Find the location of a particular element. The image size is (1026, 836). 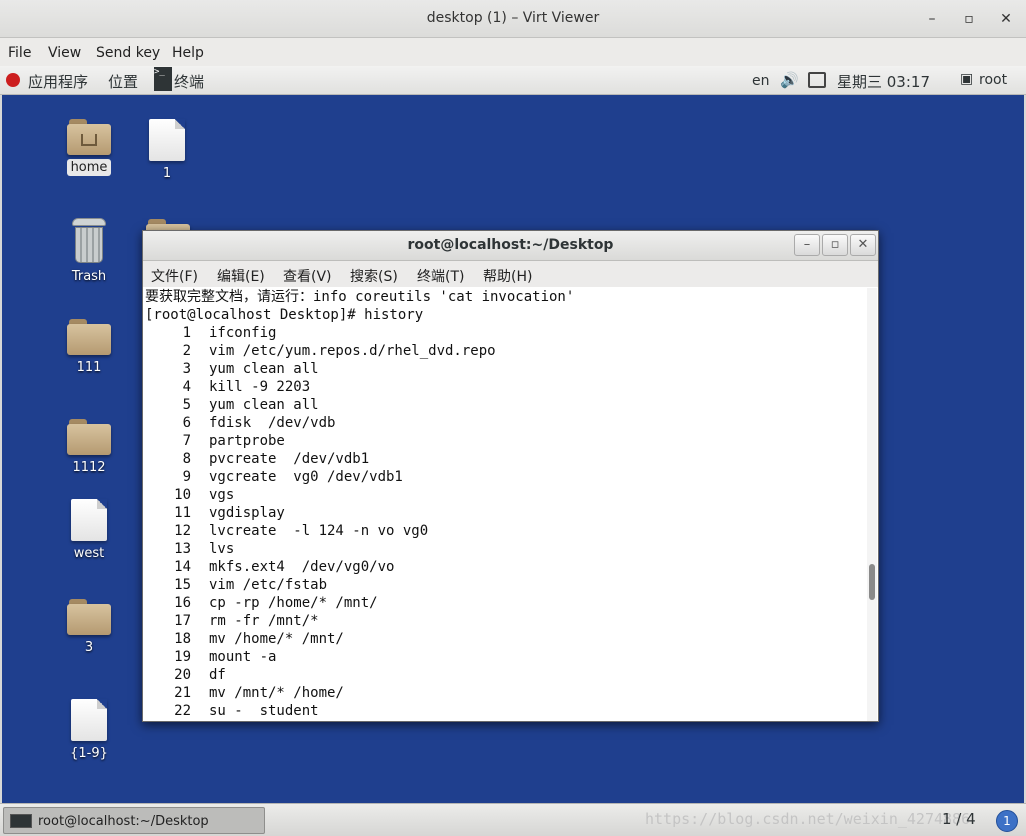

taskbar-item-terminal: root@localhost:~/Desktop is located at coordinates (134, 820).